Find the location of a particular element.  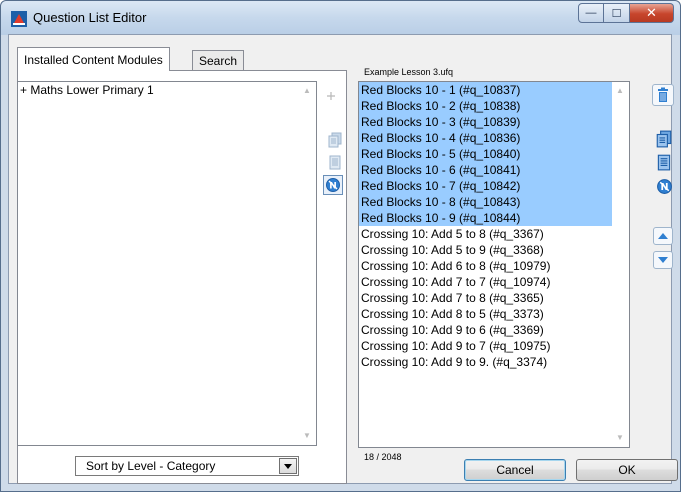

question-list-item: Crossing 10: Add 9 to 7 (#q_10975) is located at coordinates (494, 346).